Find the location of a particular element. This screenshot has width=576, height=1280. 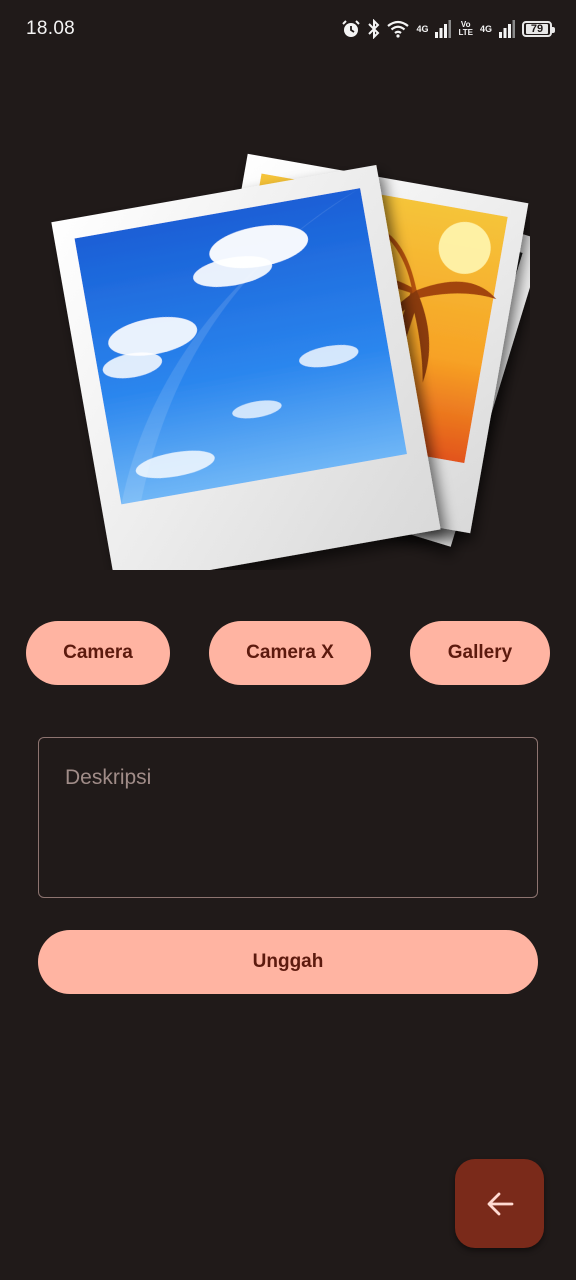

battery-icon: 79 is located at coordinates (538, 29).